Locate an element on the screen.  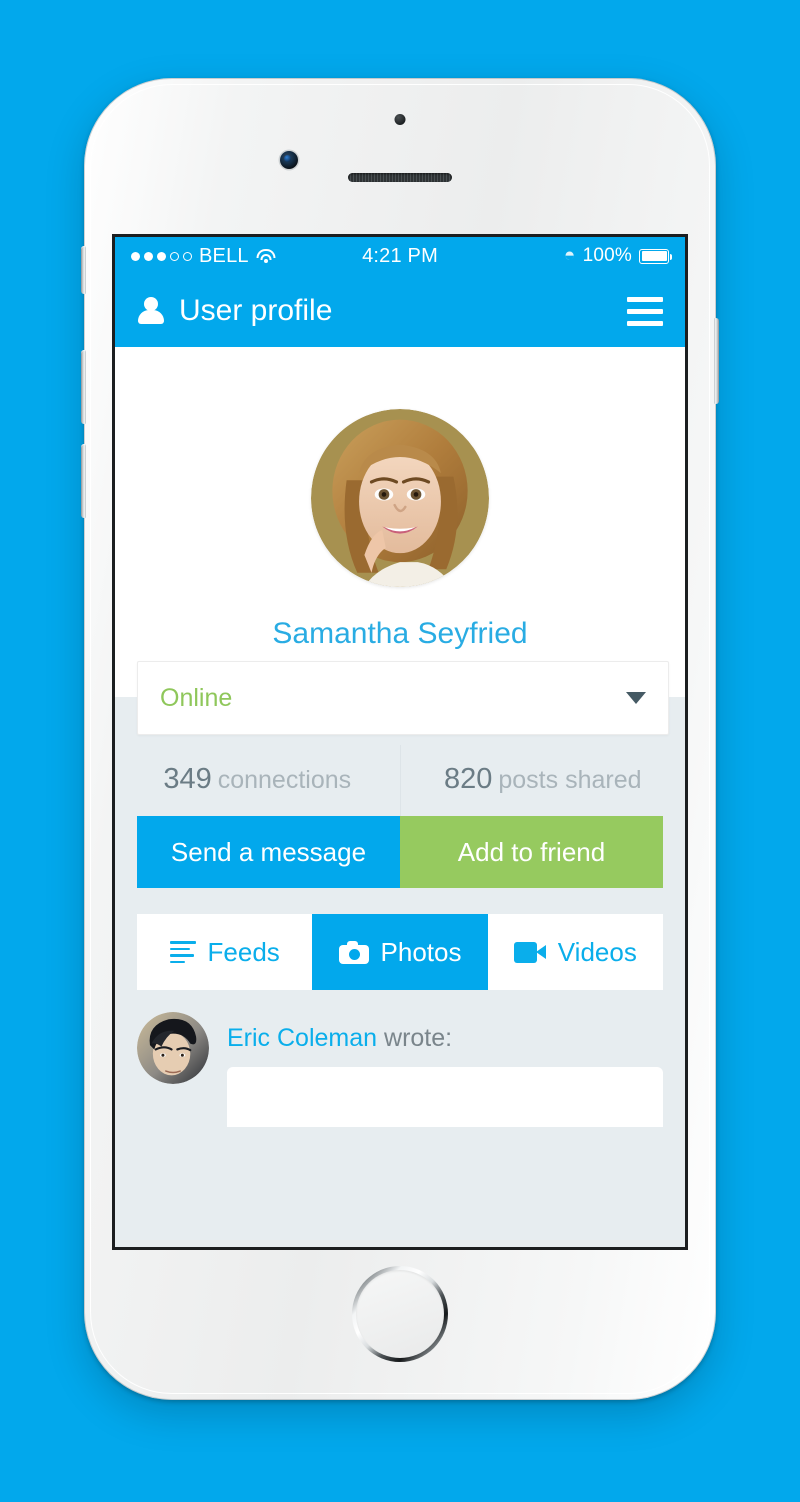
volume-down-button is located at coordinates (83, 481).